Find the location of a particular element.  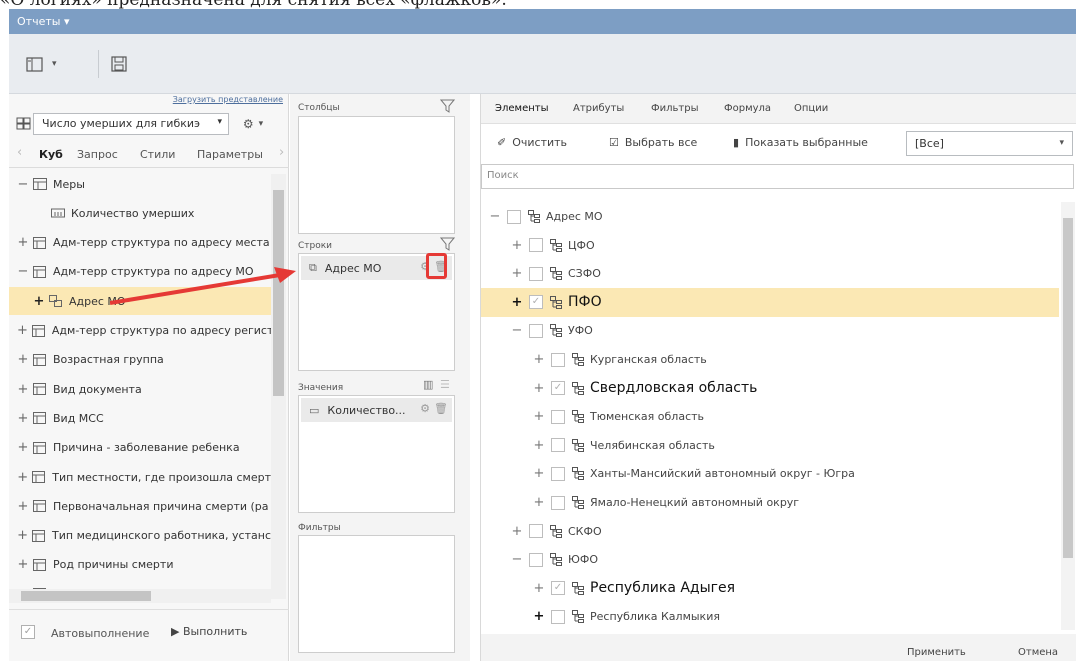

tree-item: + Тип медицинского работника, устанс is located at coordinates (140, 536).